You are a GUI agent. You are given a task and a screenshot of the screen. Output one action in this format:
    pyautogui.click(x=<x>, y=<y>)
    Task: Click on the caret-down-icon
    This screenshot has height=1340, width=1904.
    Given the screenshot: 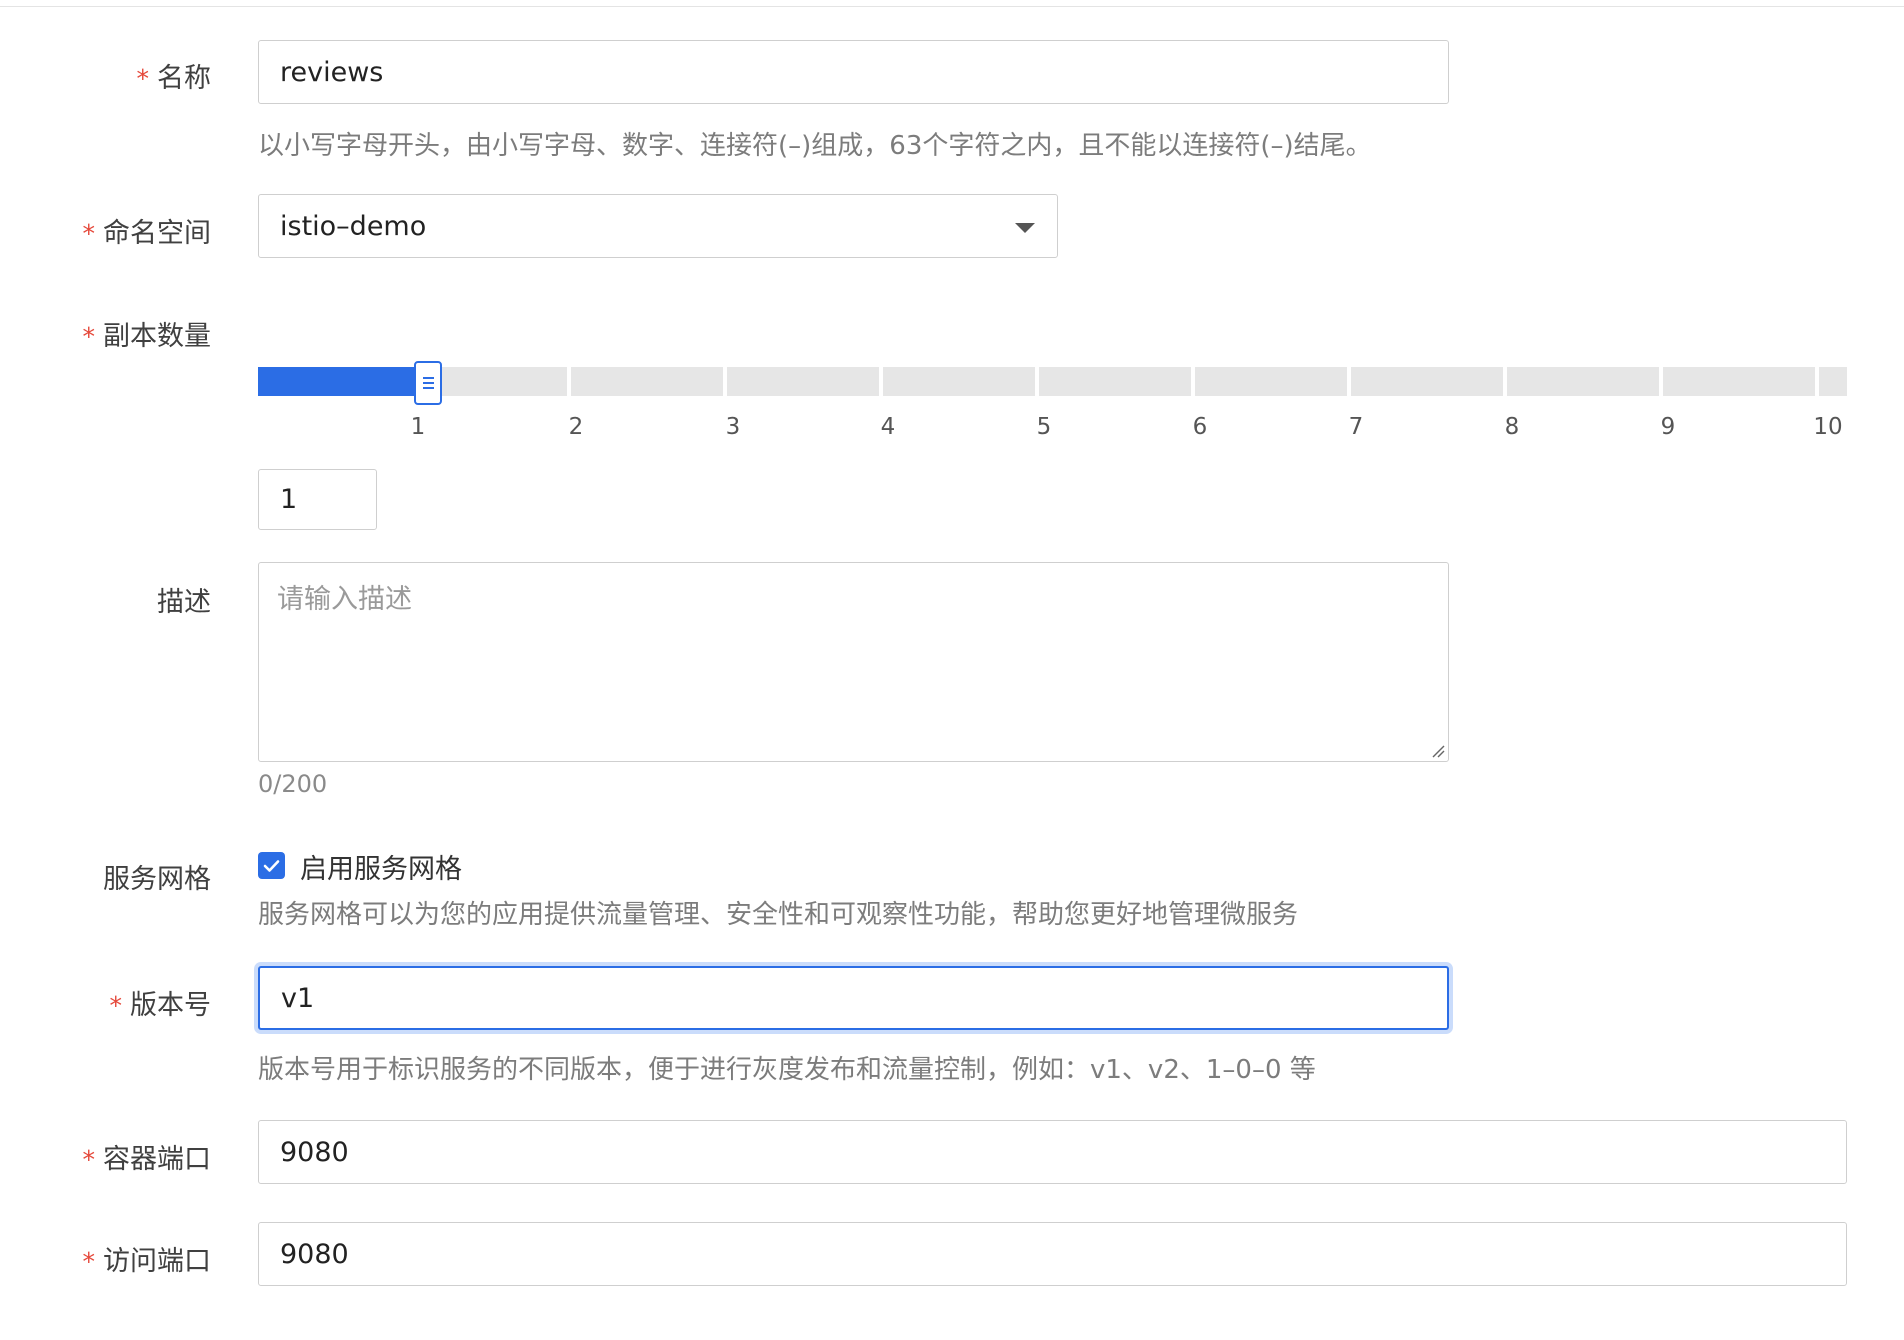 What is the action you would take?
    pyautogui.click(x=1025, y=228)
    